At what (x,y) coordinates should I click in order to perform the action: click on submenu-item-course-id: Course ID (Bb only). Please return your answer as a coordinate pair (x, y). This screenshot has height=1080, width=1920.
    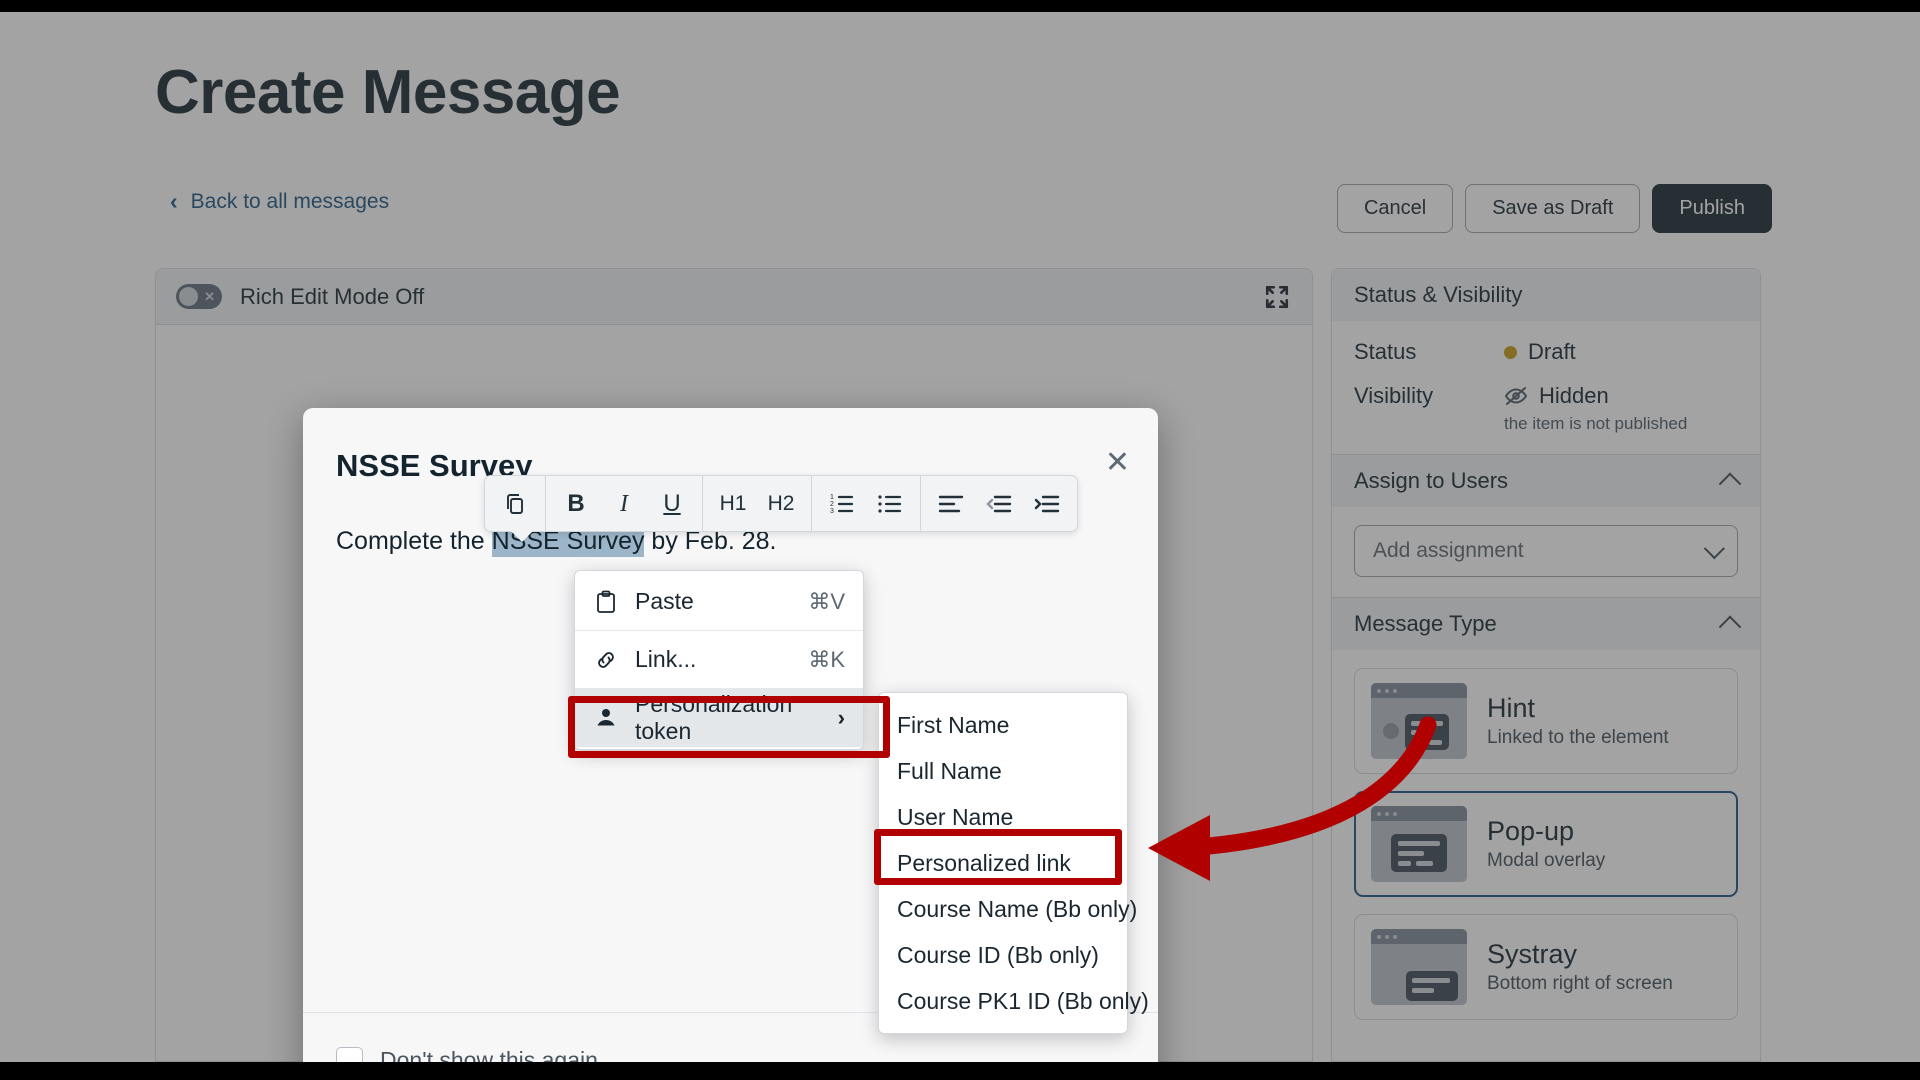
    Looking at the image, I should click on (1003, 955).